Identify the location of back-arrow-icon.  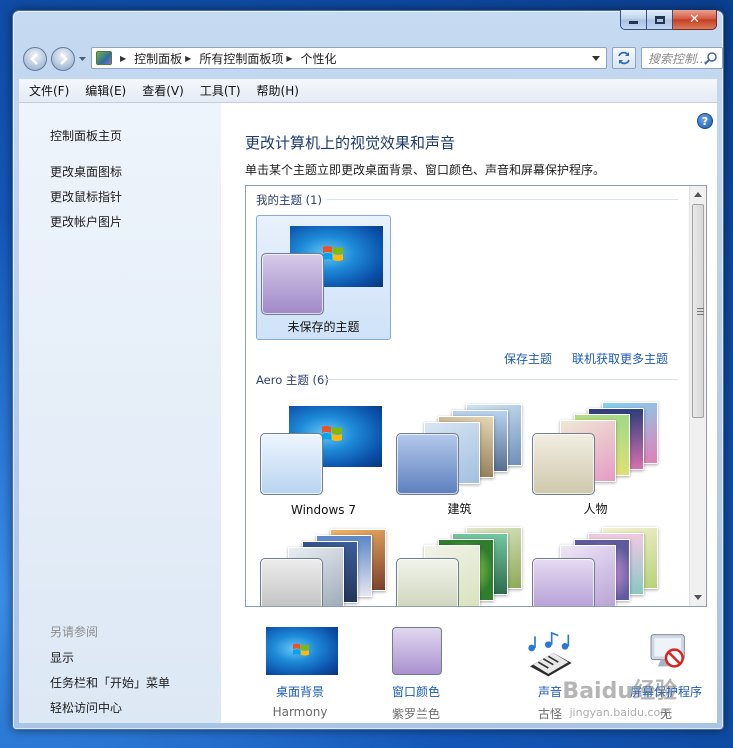
(34, 59).